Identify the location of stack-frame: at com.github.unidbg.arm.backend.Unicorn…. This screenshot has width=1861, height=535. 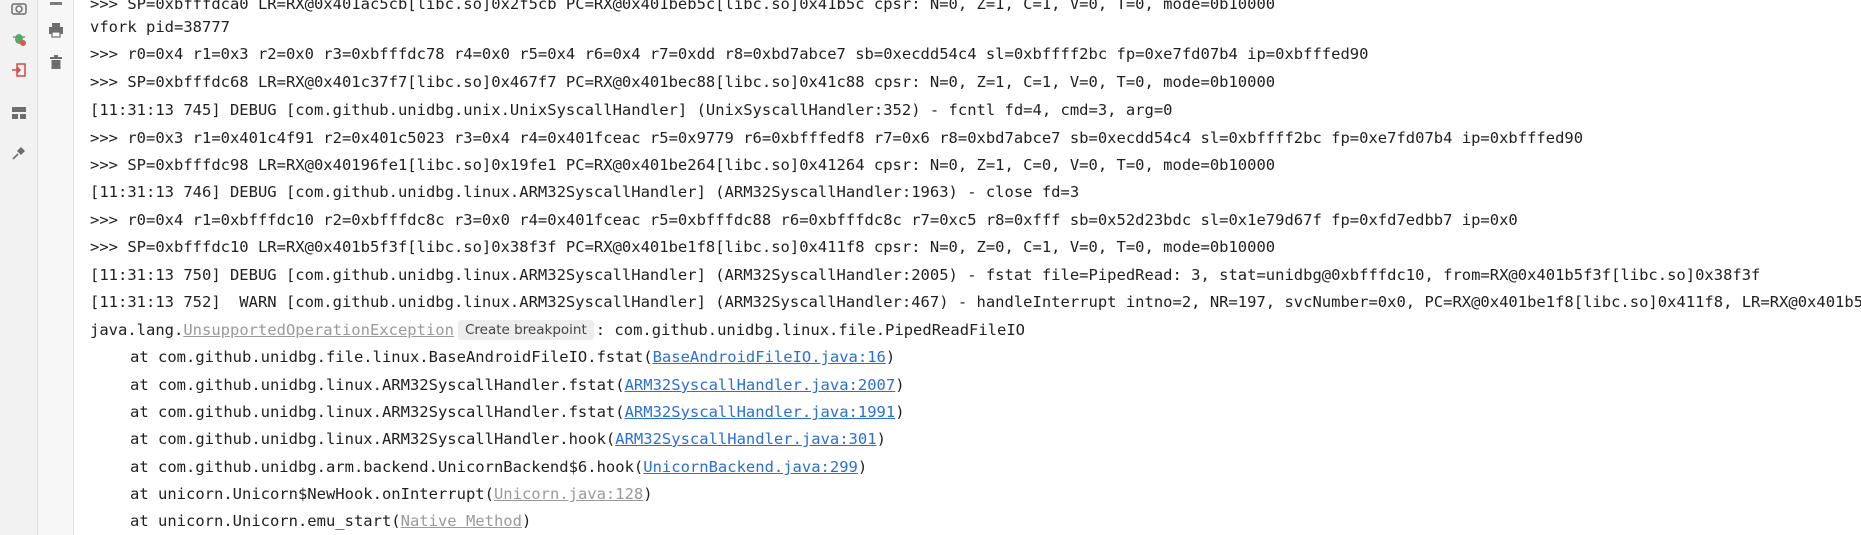
(478, 467).